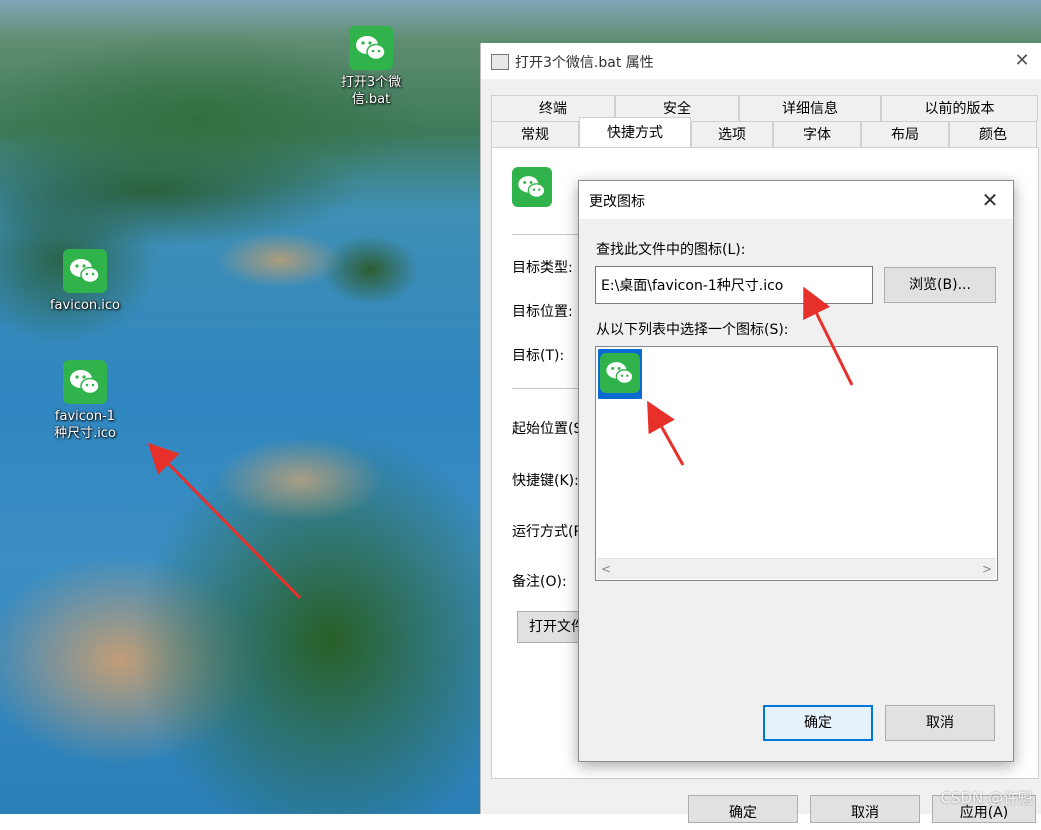 The image size is (1041, 830). I want to click on tab-shortcut: 快捷方式, so click(635, 132).